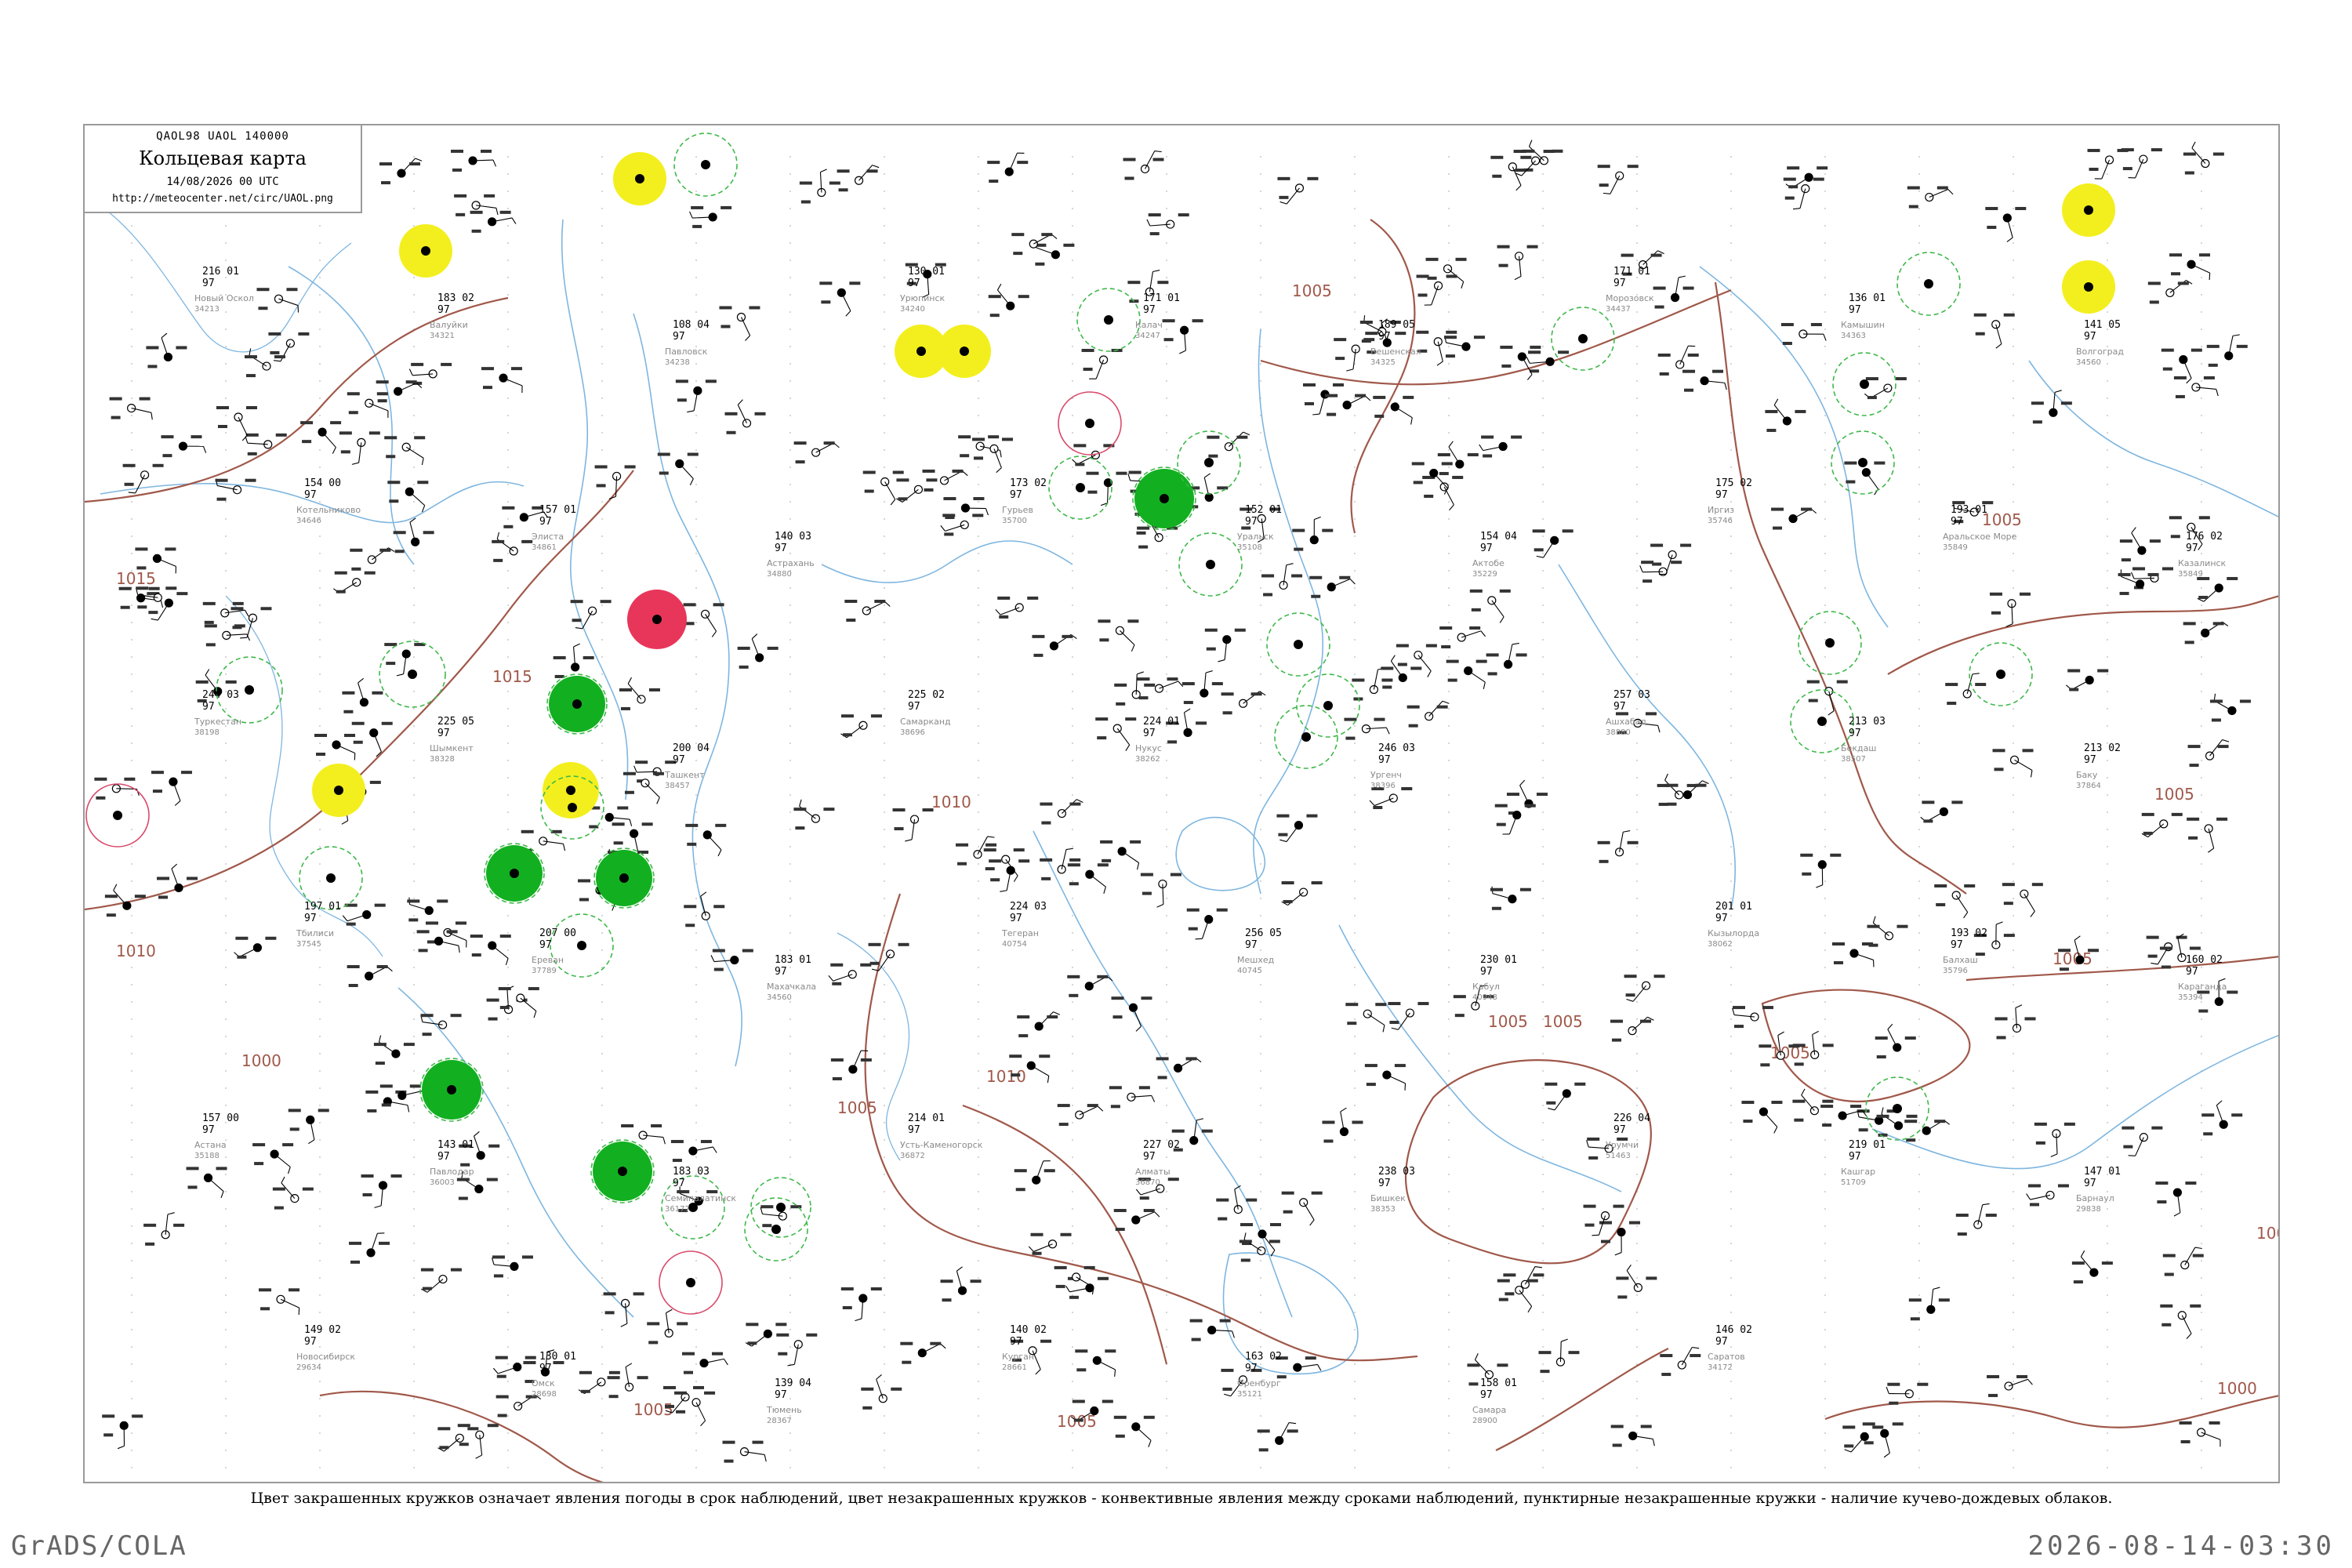 Image resolution: width=2352 pixels, height=1568 pixels. I want to click on isobar-line, so click(1528, 1162).